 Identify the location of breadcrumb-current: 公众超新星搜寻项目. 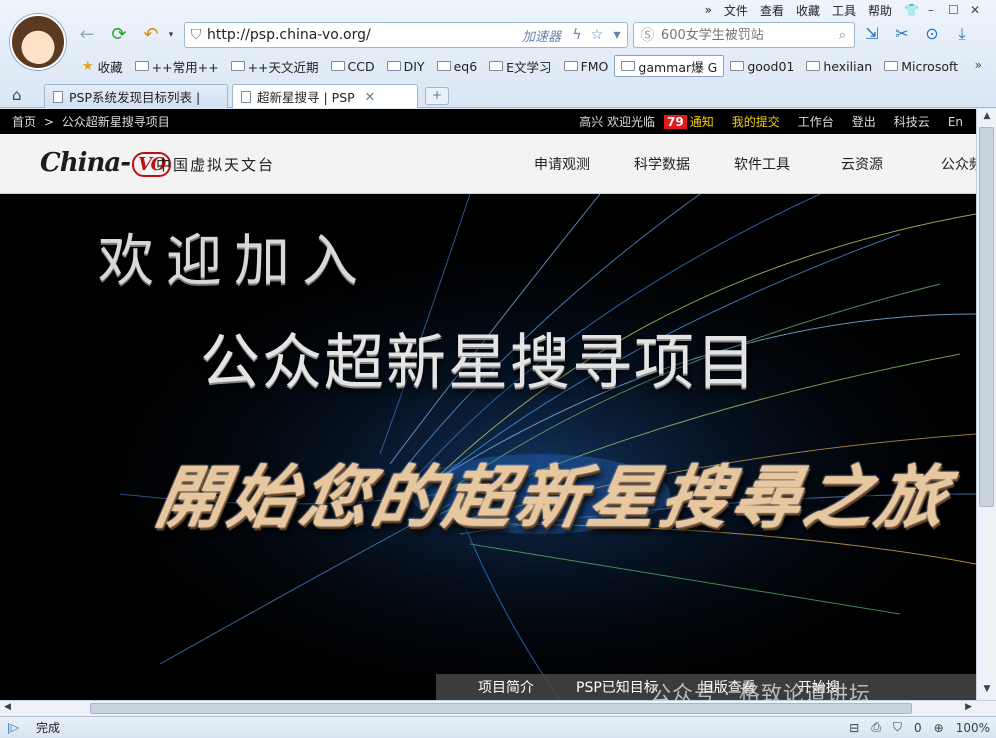
(115, 122).